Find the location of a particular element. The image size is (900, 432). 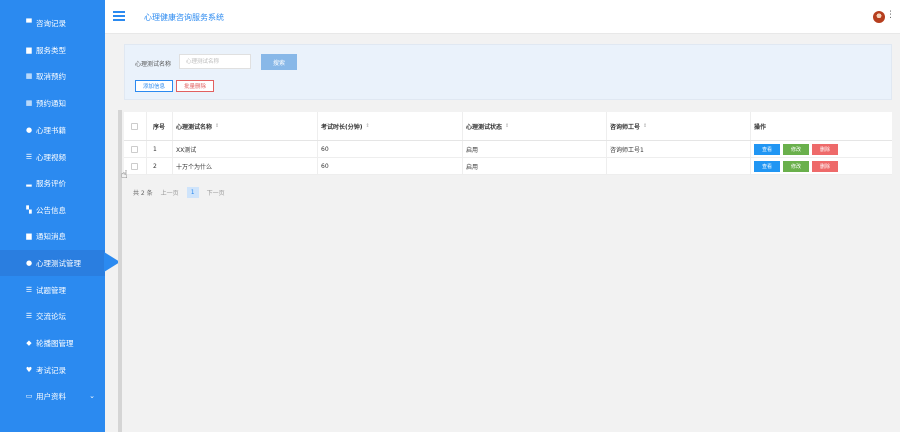

more-icon: ⋮ is located at coordinates (890, 15).